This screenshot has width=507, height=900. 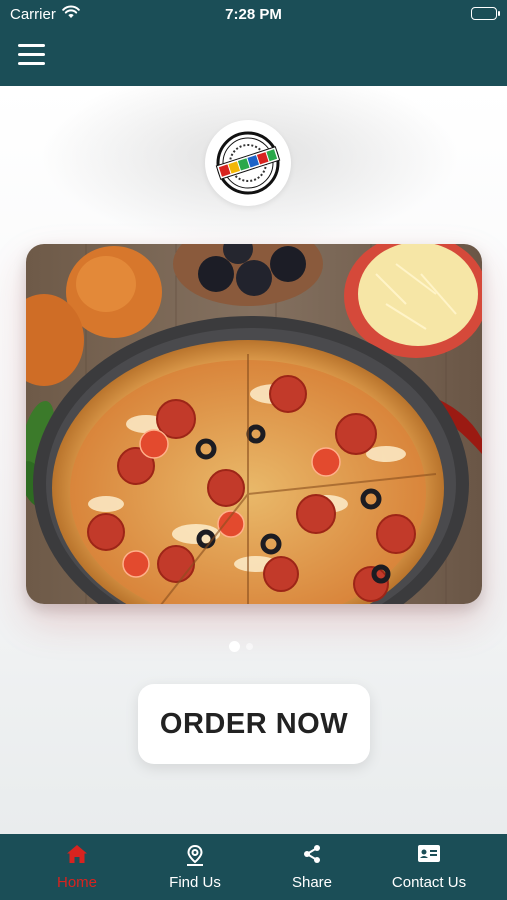 What do you see at coordinates (248, 163) in the screenshot?
I see `pizza-baby-logo` at bounding box center [248, 163].